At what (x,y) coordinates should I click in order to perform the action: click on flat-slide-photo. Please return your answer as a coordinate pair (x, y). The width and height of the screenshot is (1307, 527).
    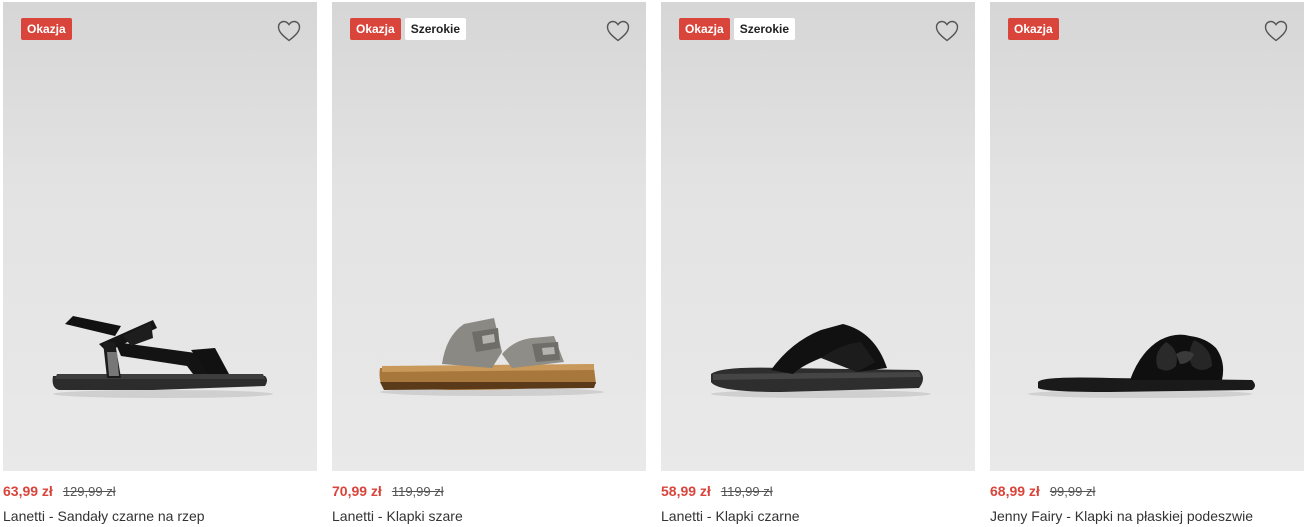
    Looking at the image, I should click on (1141, 366).